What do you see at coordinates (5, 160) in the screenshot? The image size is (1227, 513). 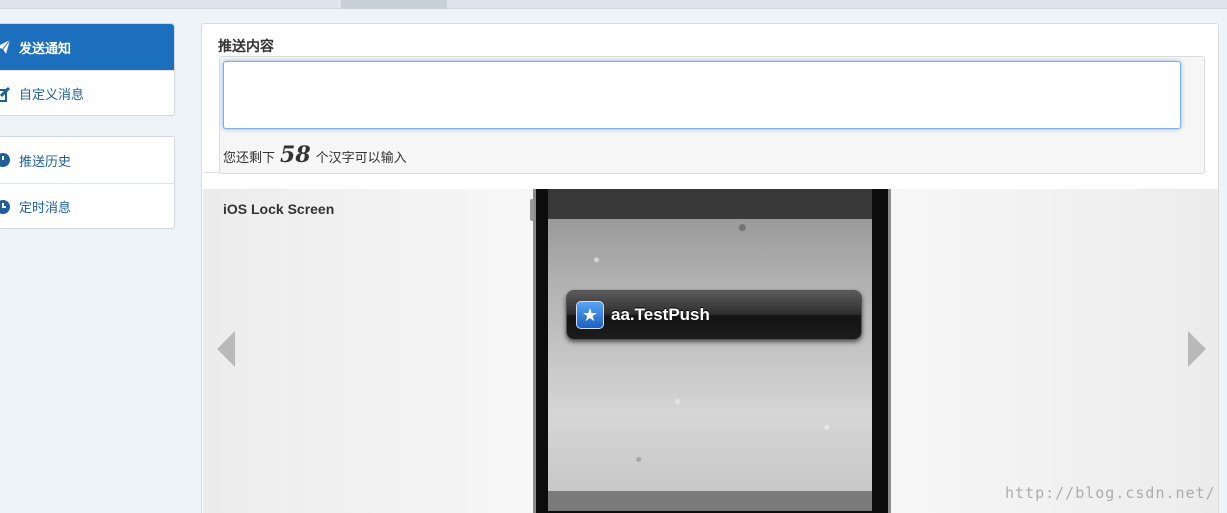 I see `history-icon` at bounding box center [5, 160].